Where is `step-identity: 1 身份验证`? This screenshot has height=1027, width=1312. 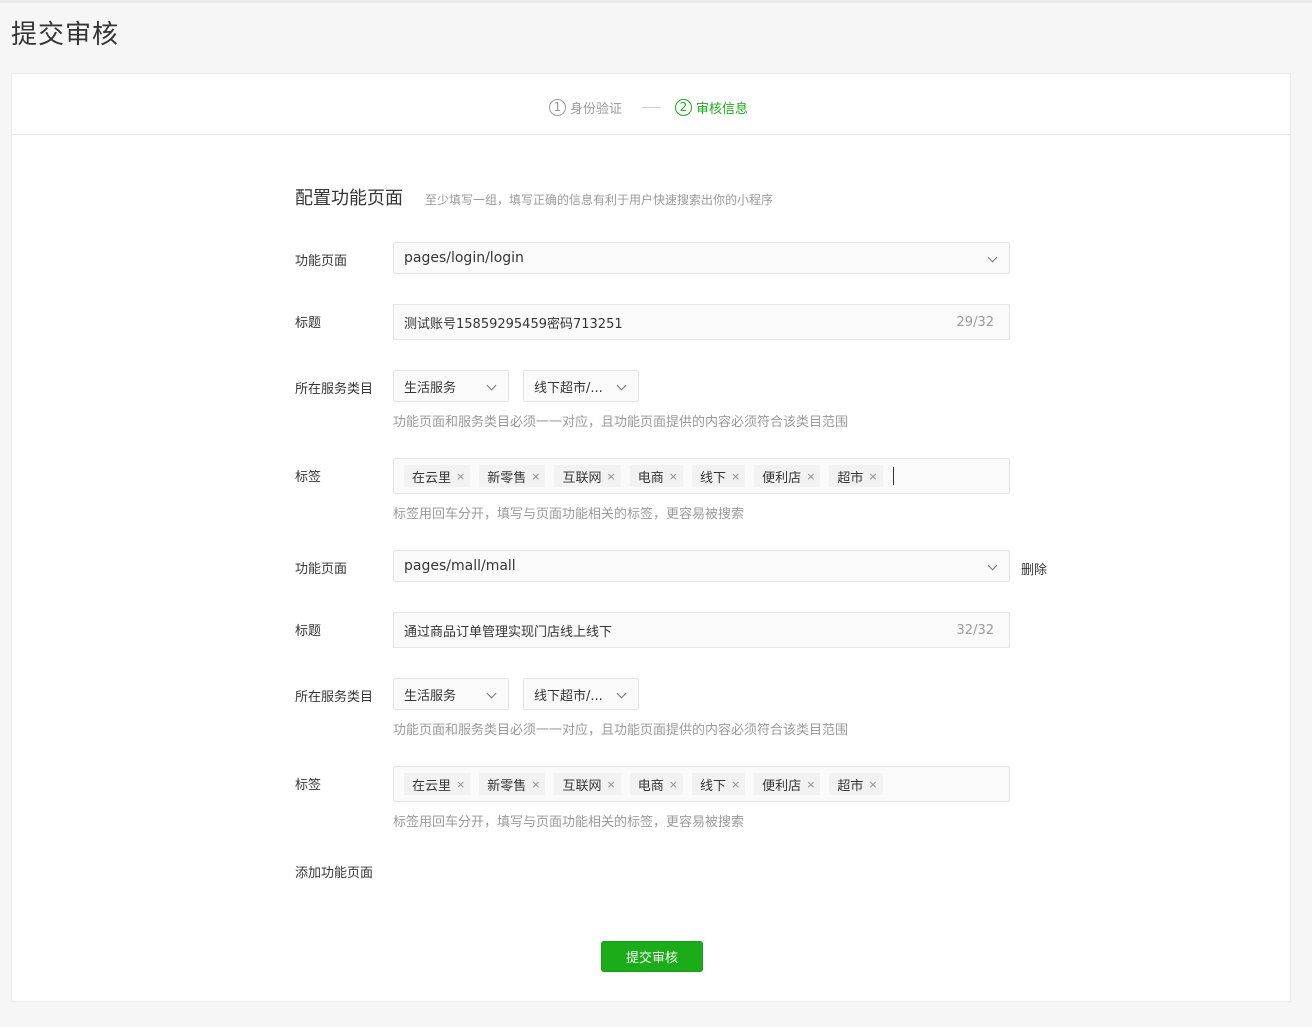
step-identity: 1 身份验证 is located at coordinates (585, 107).